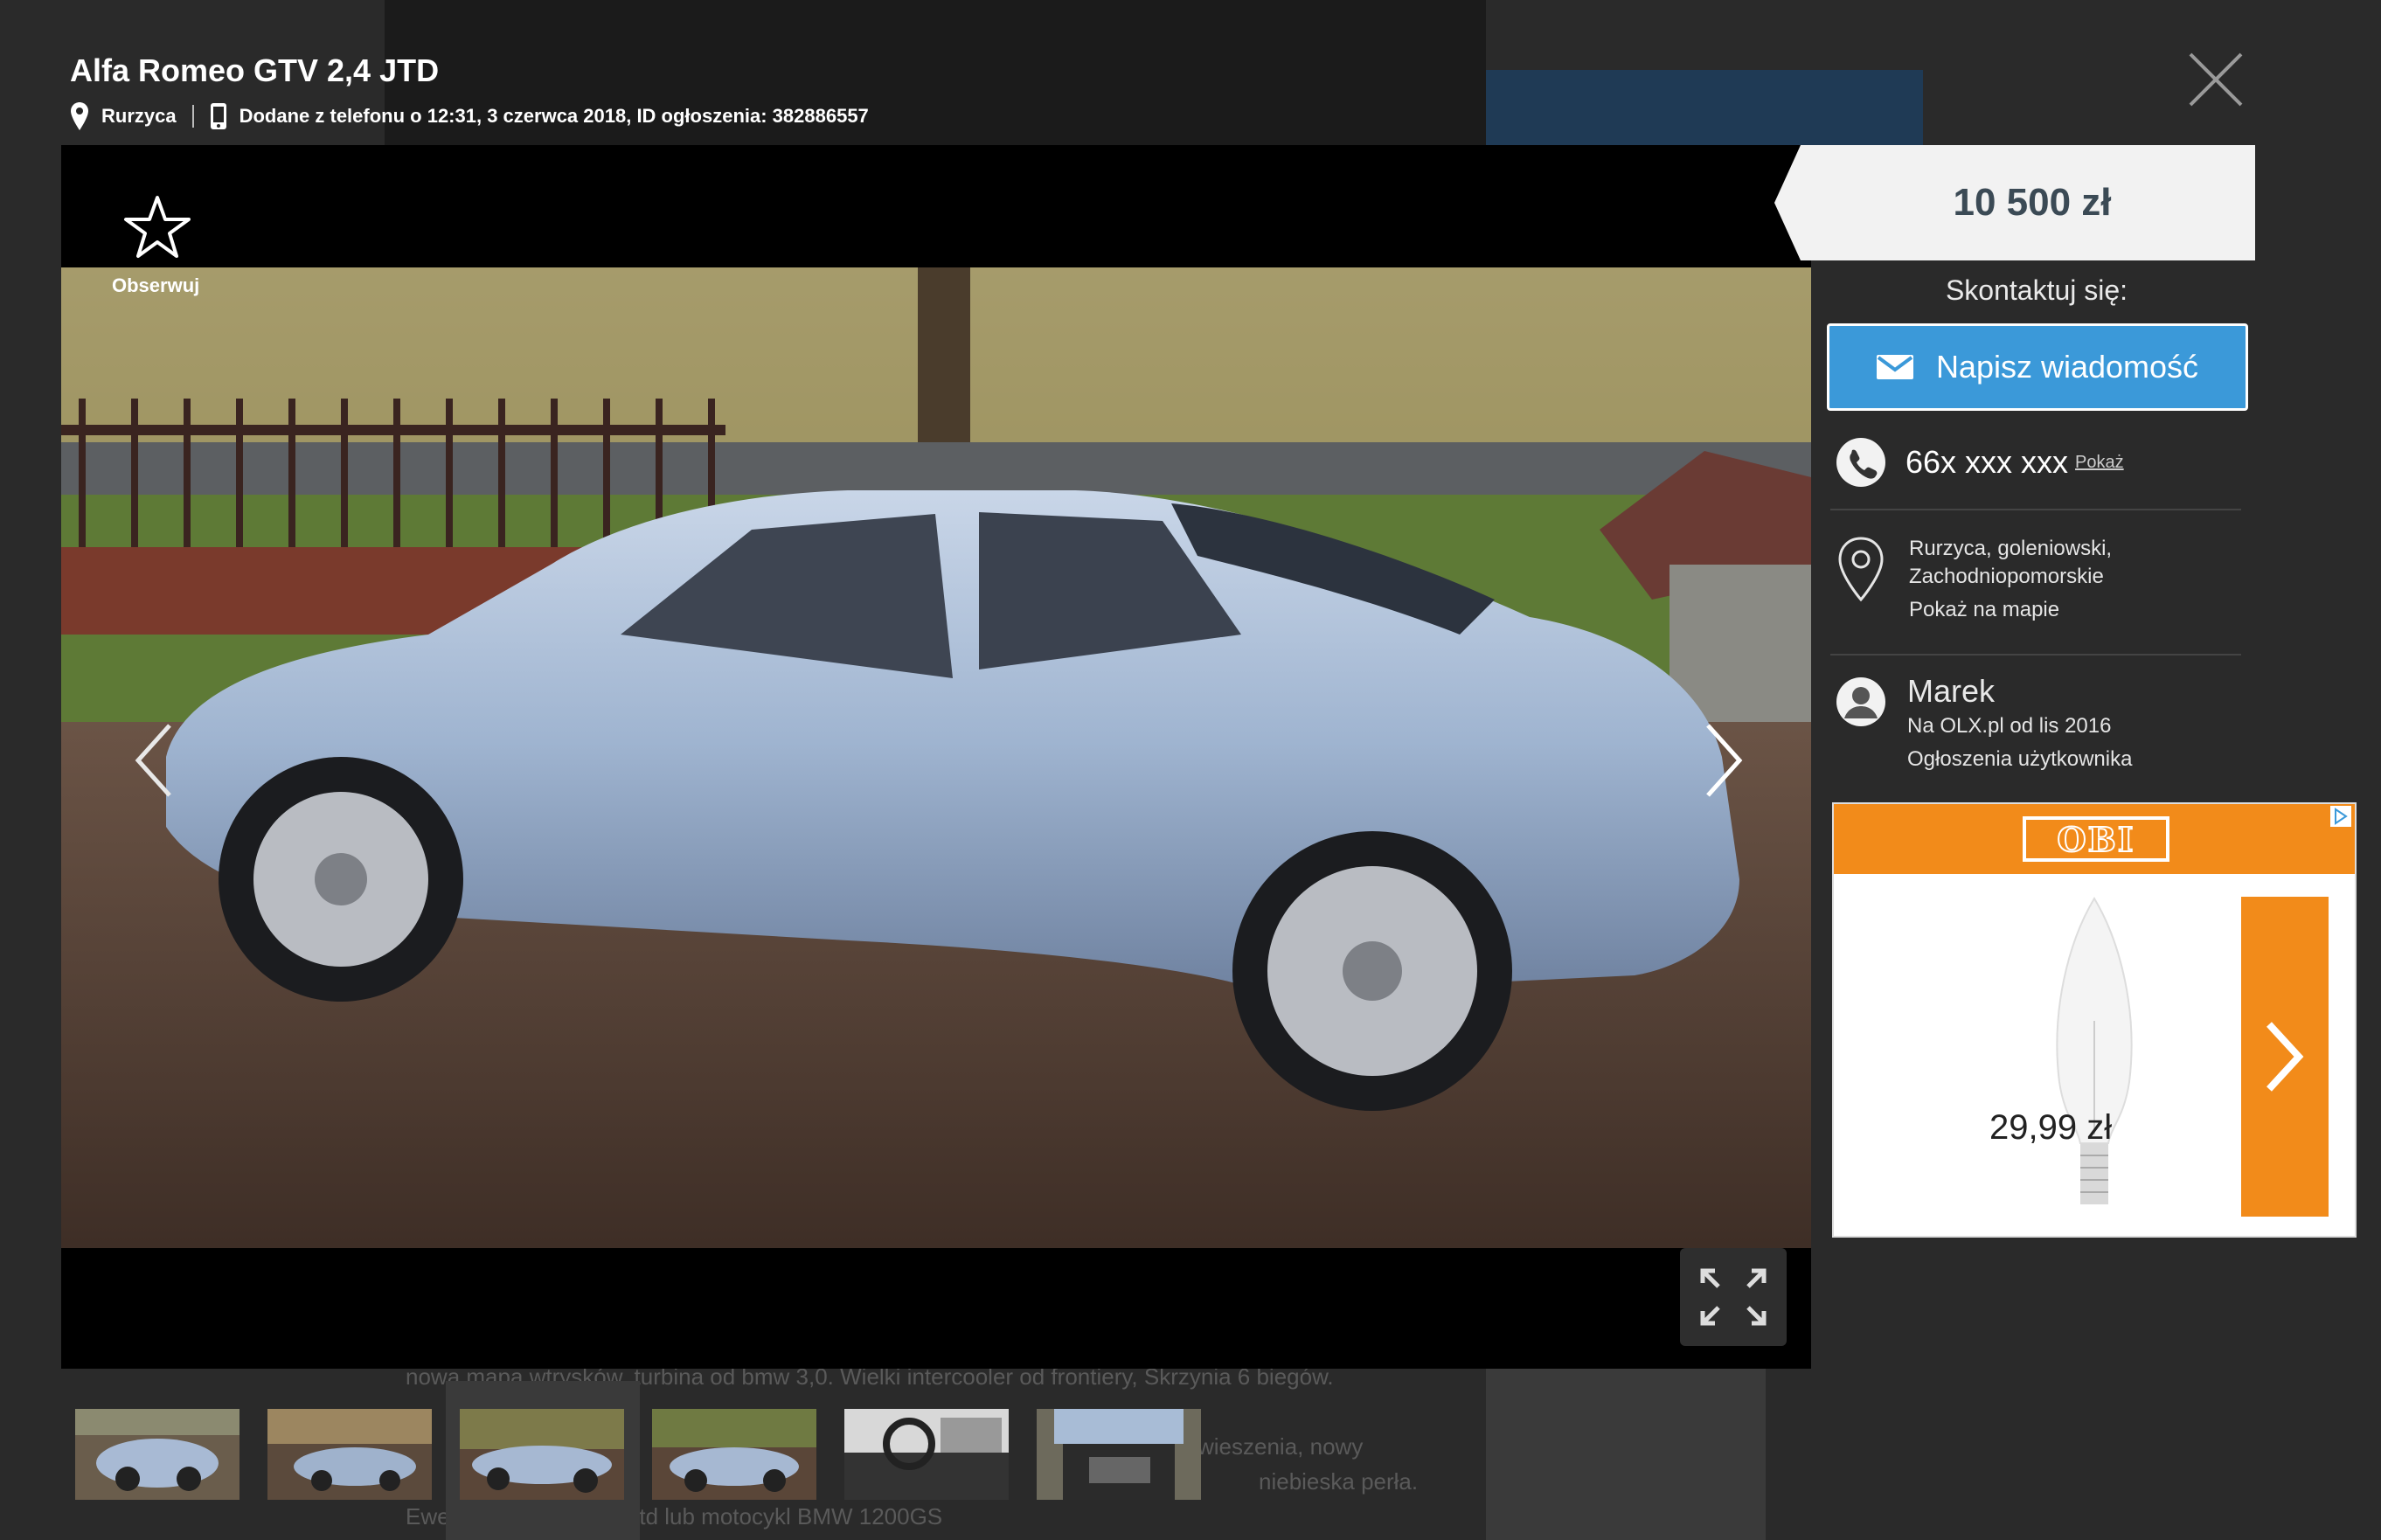  What do you see at coordinates (1987, 462) in the screenshot?
I see `phone-number: 66x xxx xxx` at bounding box center [1987, 462].